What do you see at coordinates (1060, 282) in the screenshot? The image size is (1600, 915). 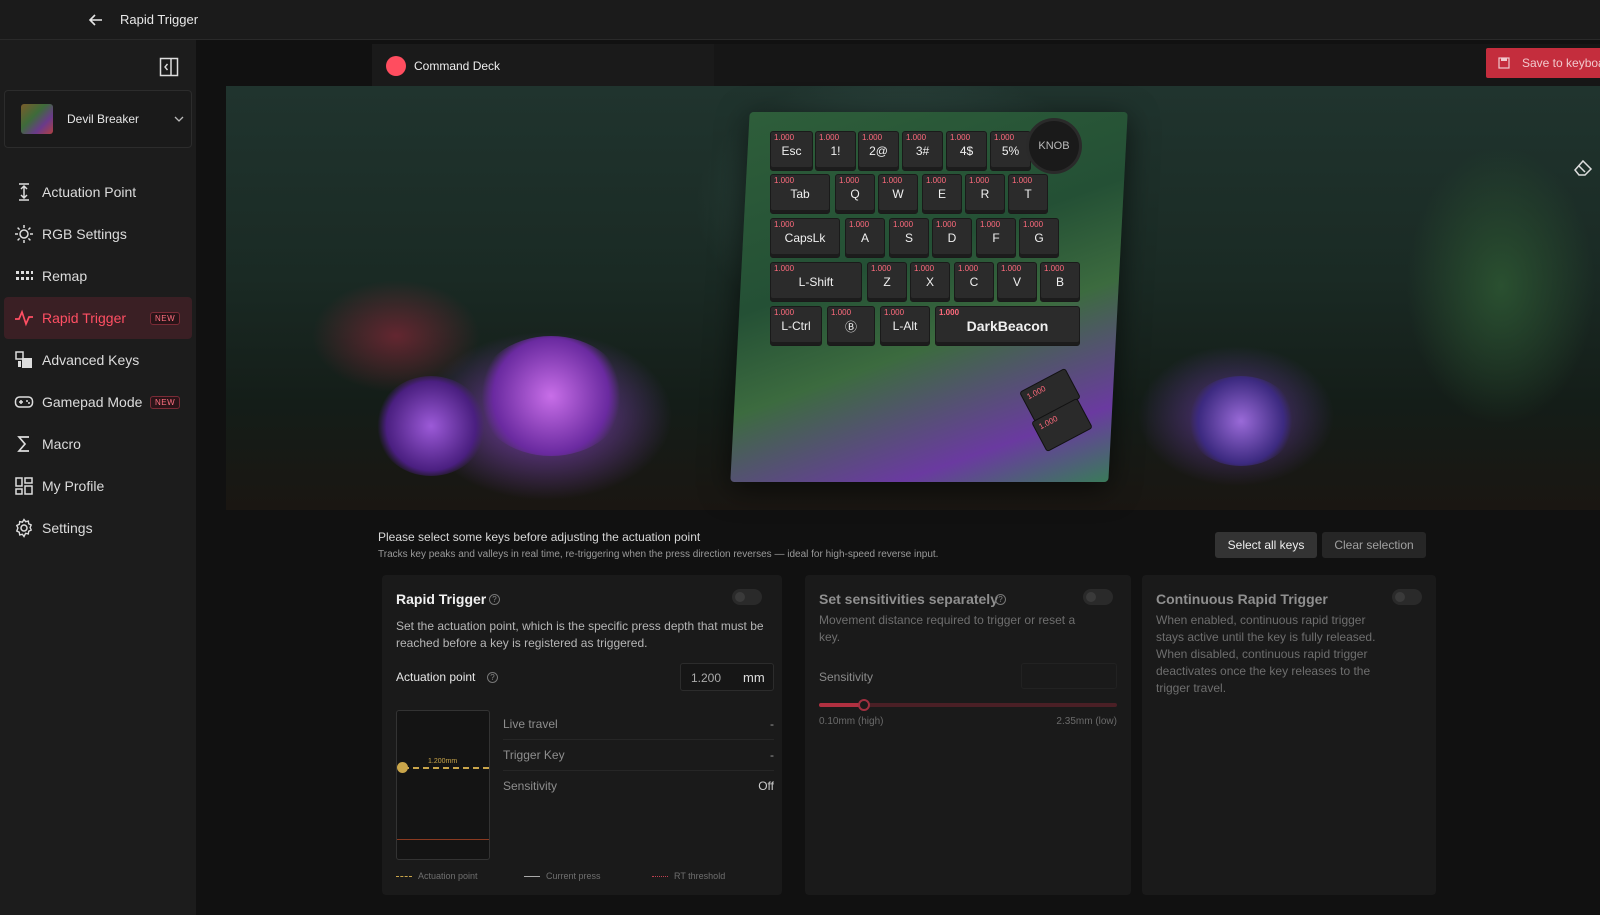 I see `key-b: 1.000 B` at bounding box center [1060, 282].